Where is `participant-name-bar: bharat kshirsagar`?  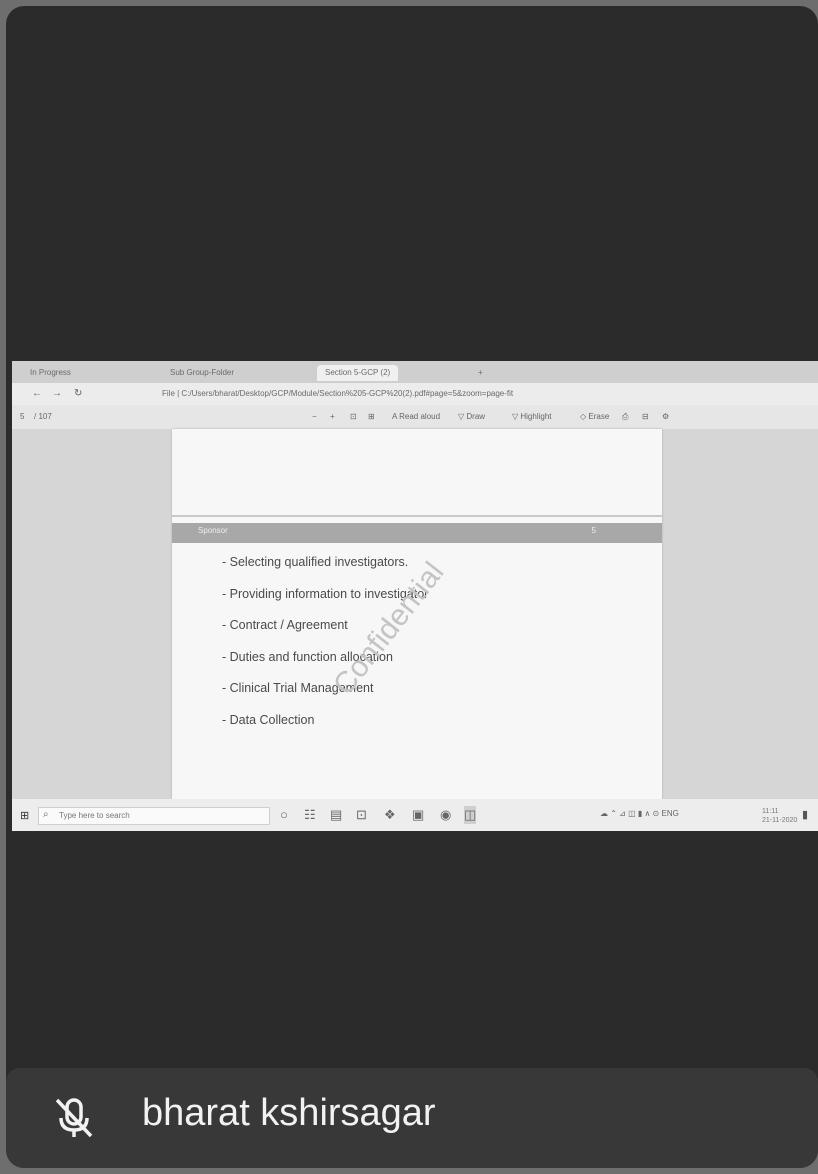 participant-name-bar: bharat kshirsagar is located at coordinates (412, 1118).